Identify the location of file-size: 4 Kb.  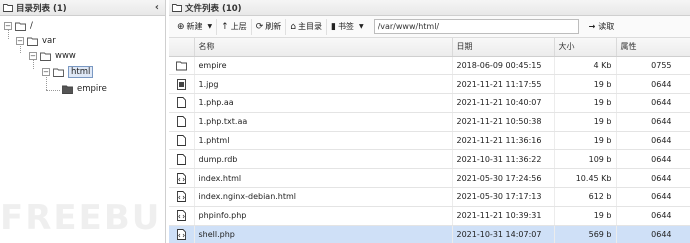
(585, 66).